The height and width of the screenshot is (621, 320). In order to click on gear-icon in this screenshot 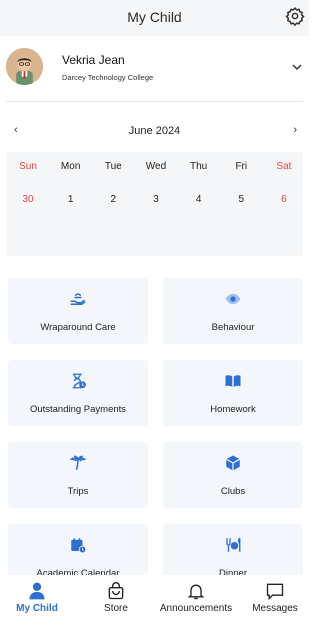, I will do `click(295, 16)`.